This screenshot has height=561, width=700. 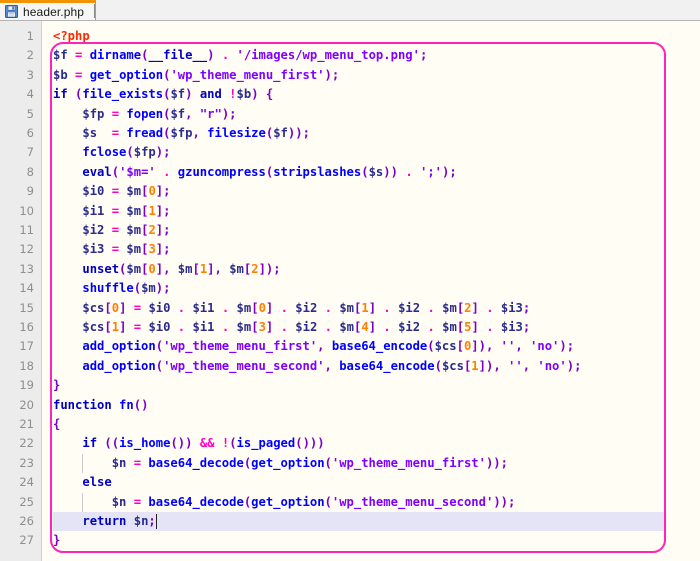 What do you see at coordinates (47, 291) in the screenshot?
I see `code-folding-margin` at bounding box center [47, 291].